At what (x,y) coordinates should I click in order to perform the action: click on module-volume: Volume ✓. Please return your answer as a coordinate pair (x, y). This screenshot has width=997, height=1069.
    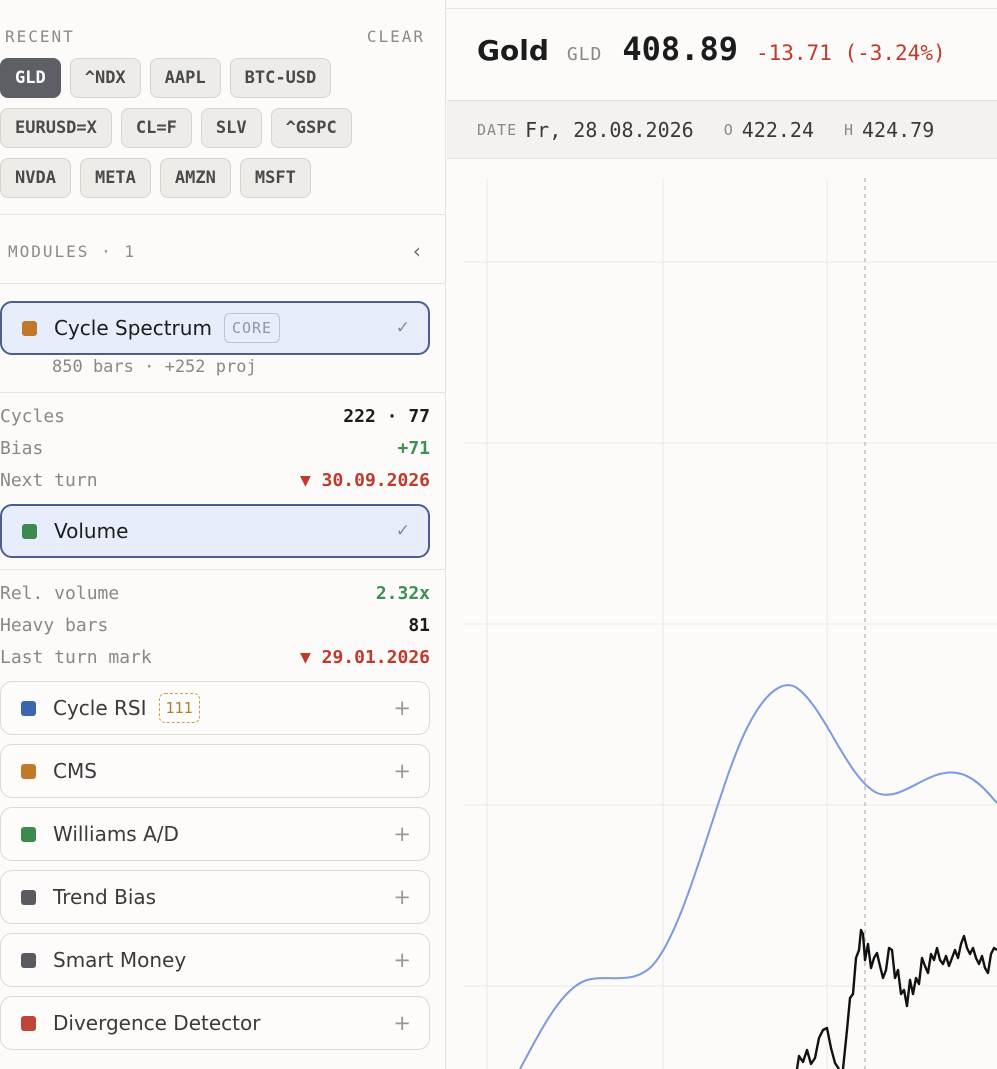
    Looking at the image, I should click on (215, 531).